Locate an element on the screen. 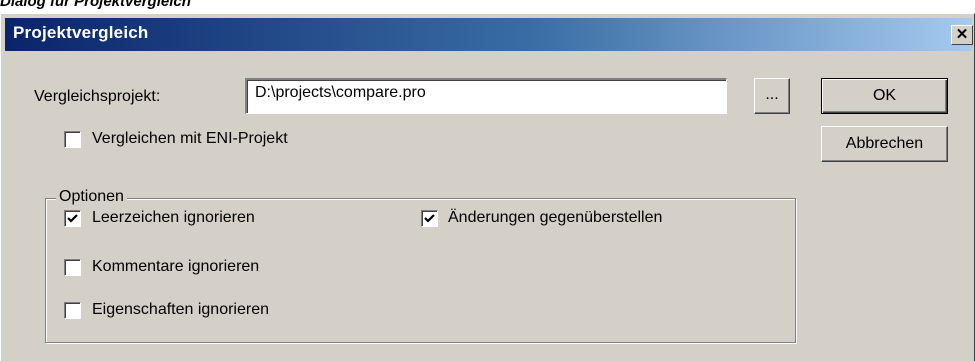 The width and height of the screenshot is (975, 361). ok-button-label: OK is located at coordinates (884, 95).